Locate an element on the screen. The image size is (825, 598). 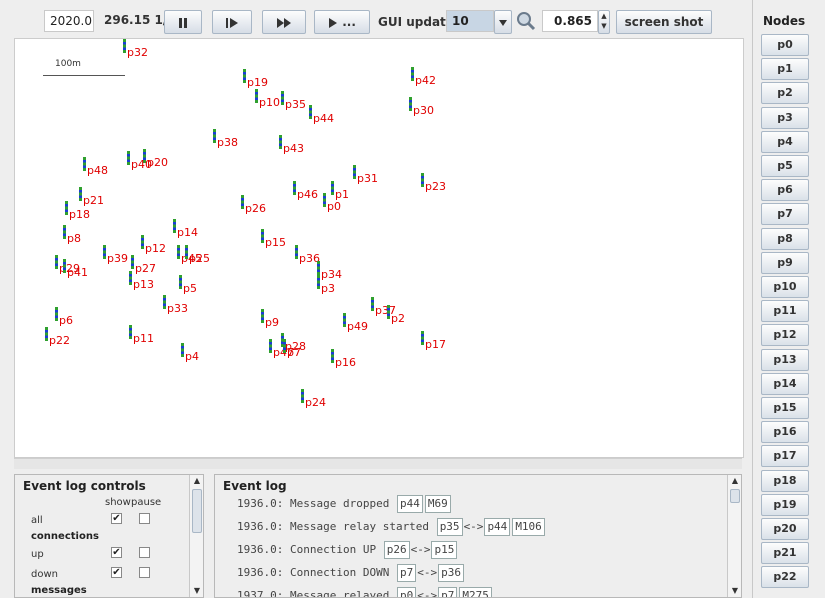
node-button-p15: p15 is located at coordinates (785, 408).